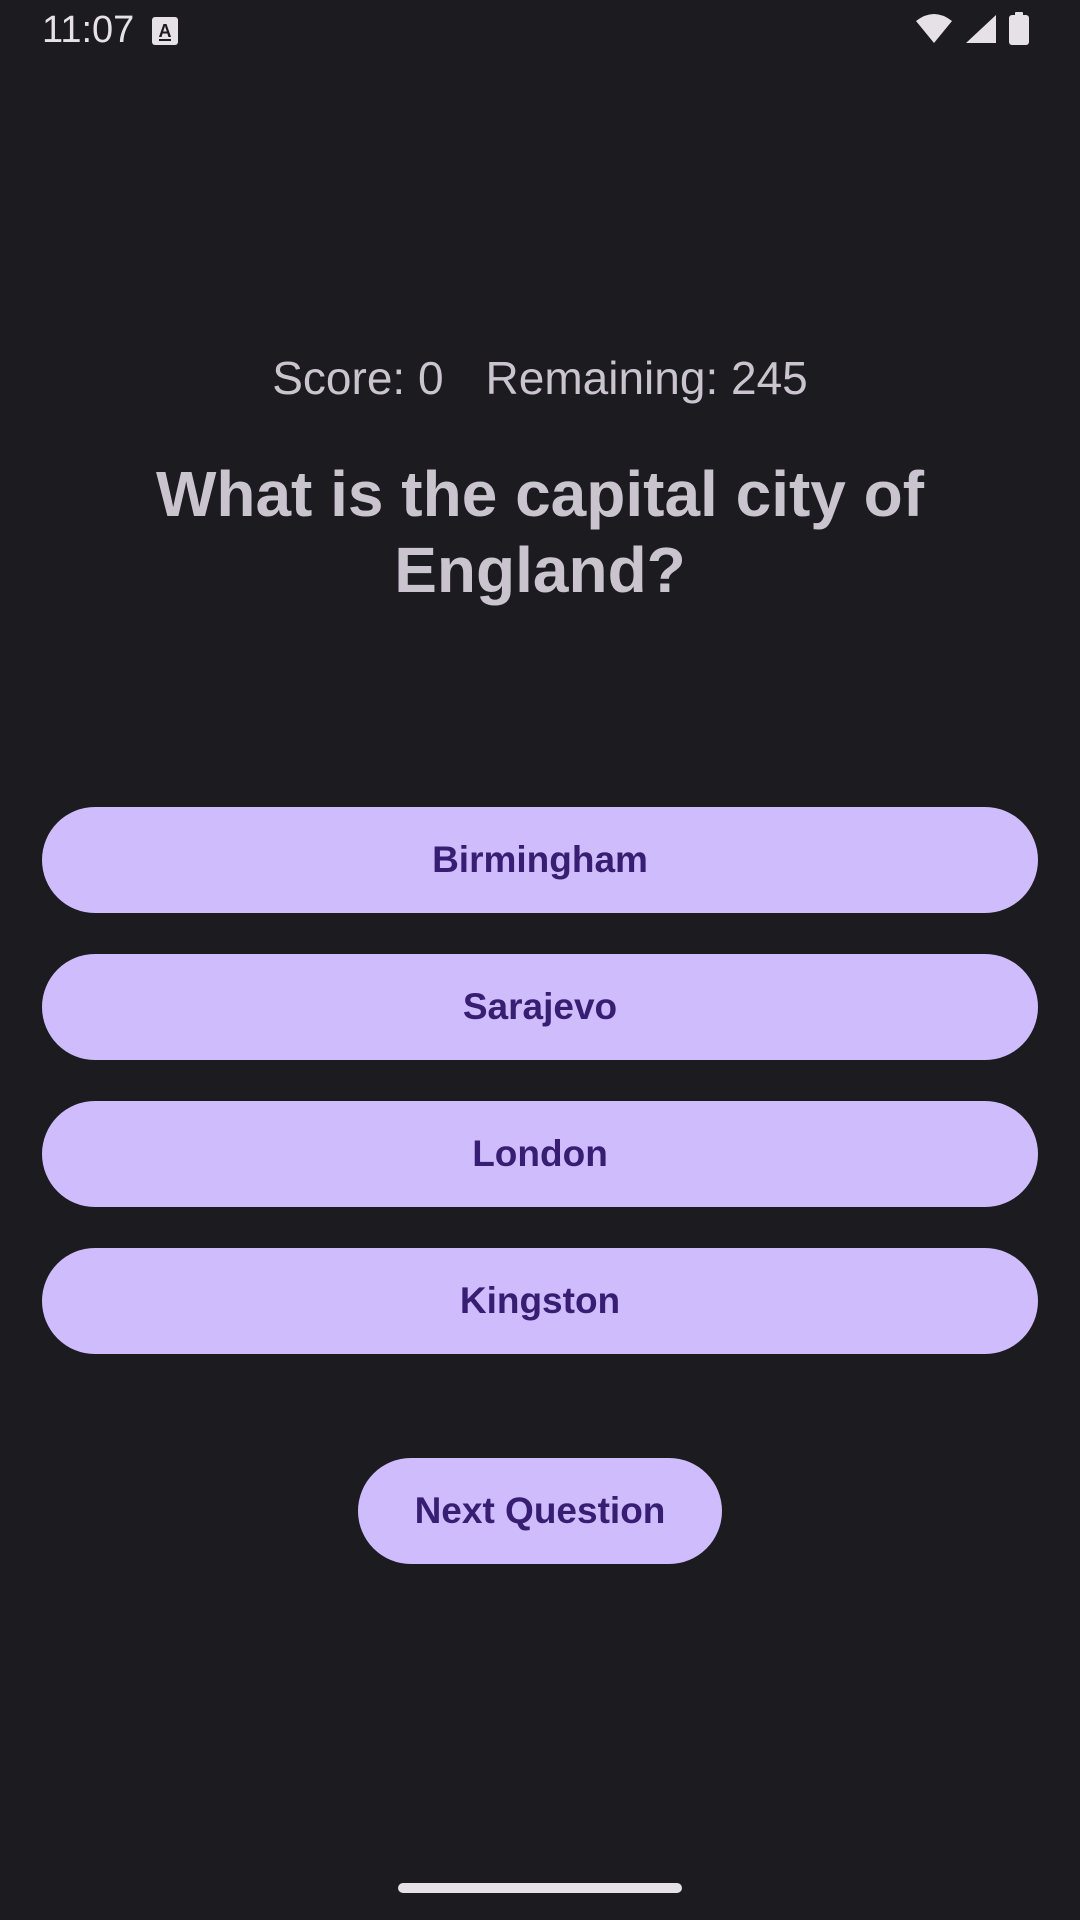 The height and width of the screenshot is (1920, 1080). I want to click on a-keyboard-icon: A, so click(165, 31).